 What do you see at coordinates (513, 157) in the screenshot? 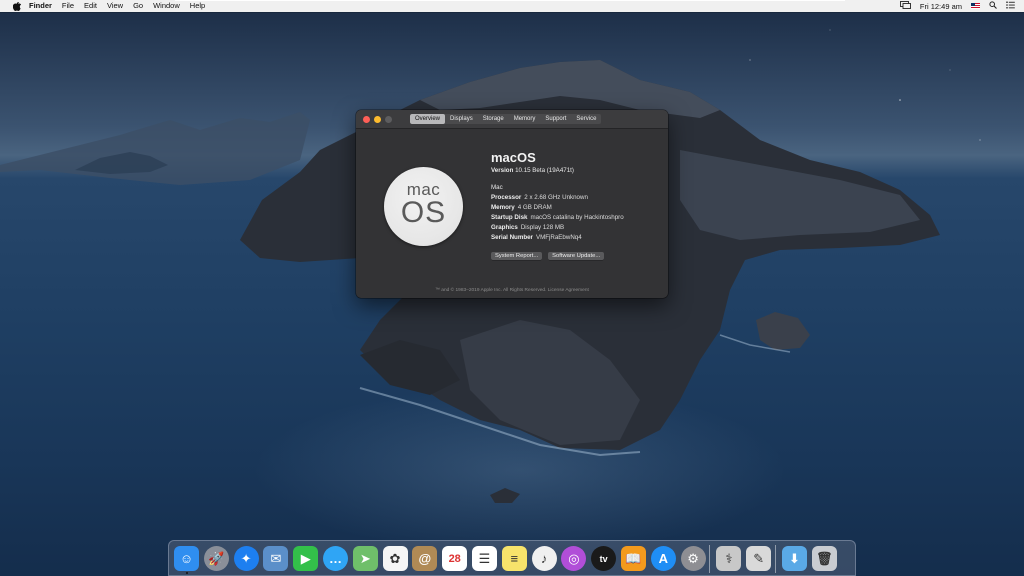
I see `os-name: macOS` at bounding box center [513, 157].